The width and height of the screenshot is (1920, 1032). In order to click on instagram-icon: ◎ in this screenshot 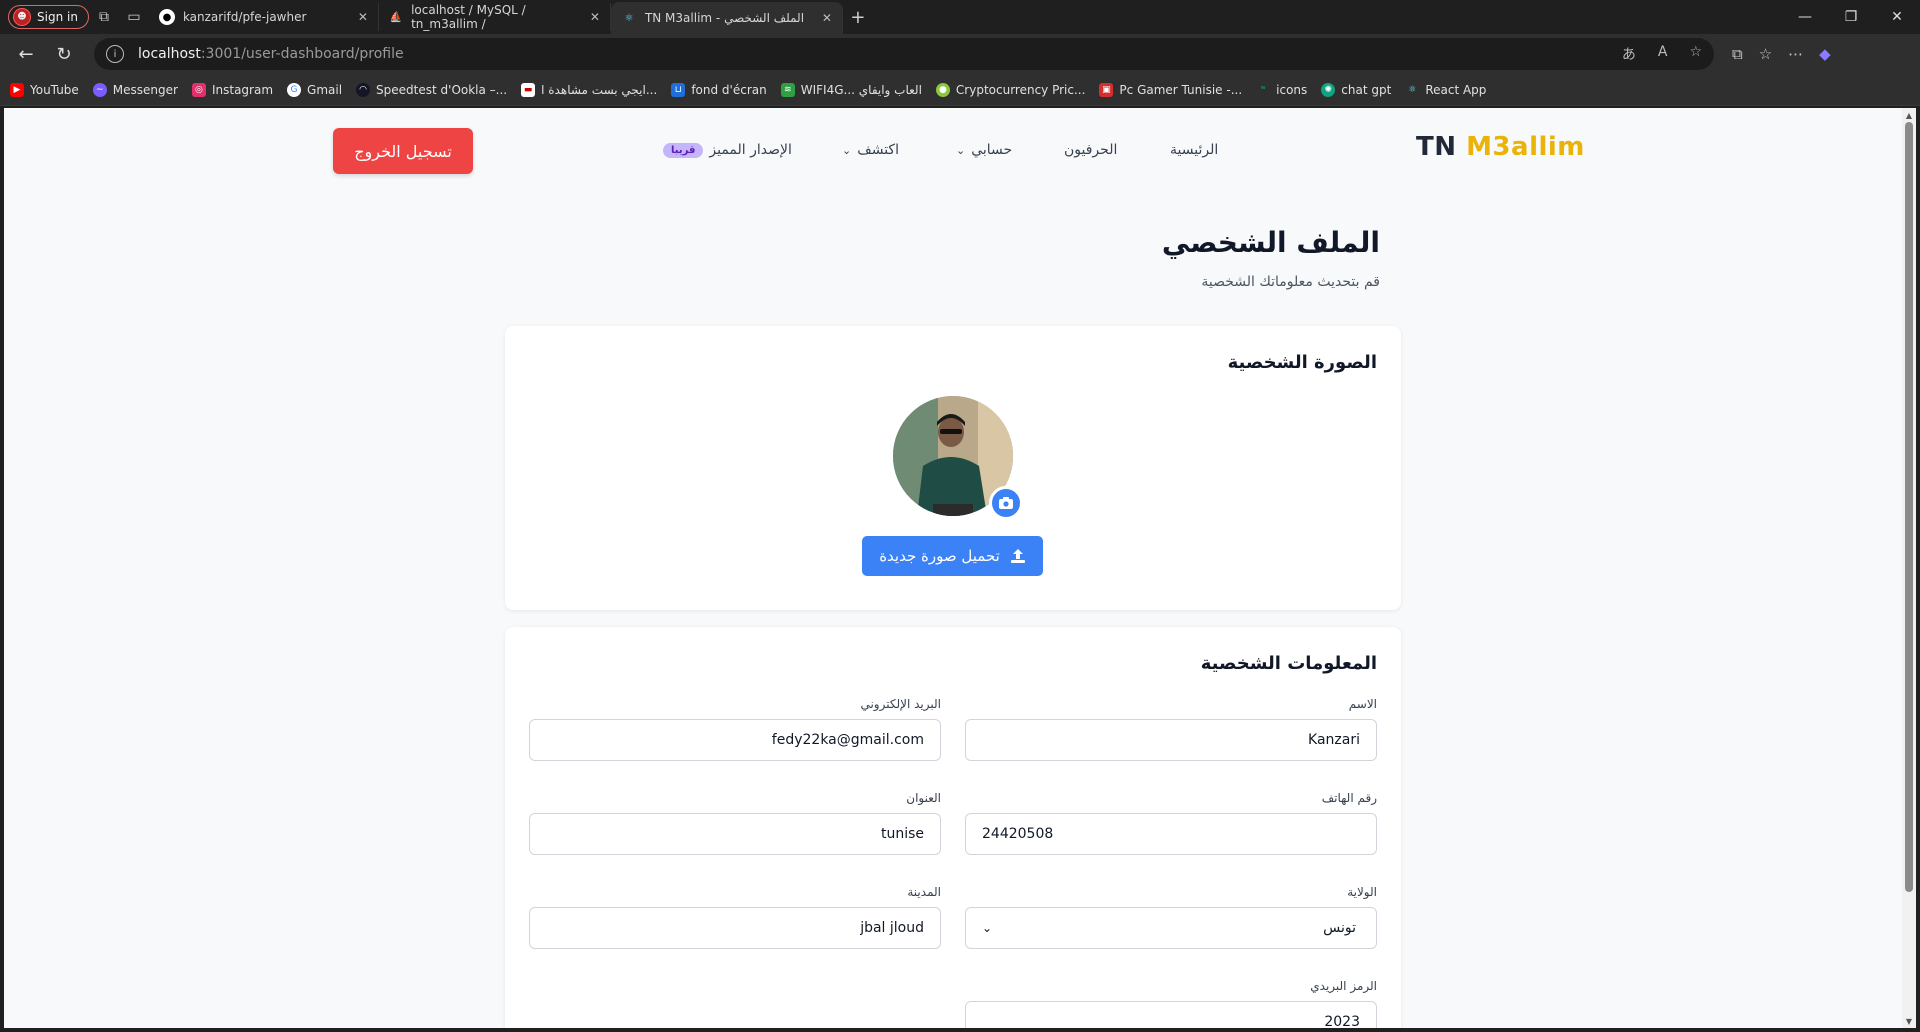, I will do `click(198, 89)`.